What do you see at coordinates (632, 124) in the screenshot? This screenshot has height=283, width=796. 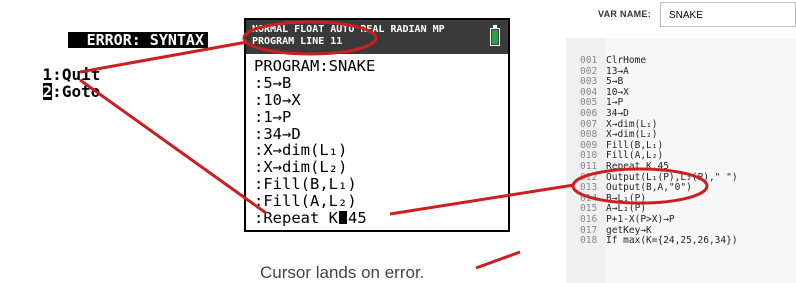 I see `code-text: X→dim(L₁)` at bounding box center [632, 124].